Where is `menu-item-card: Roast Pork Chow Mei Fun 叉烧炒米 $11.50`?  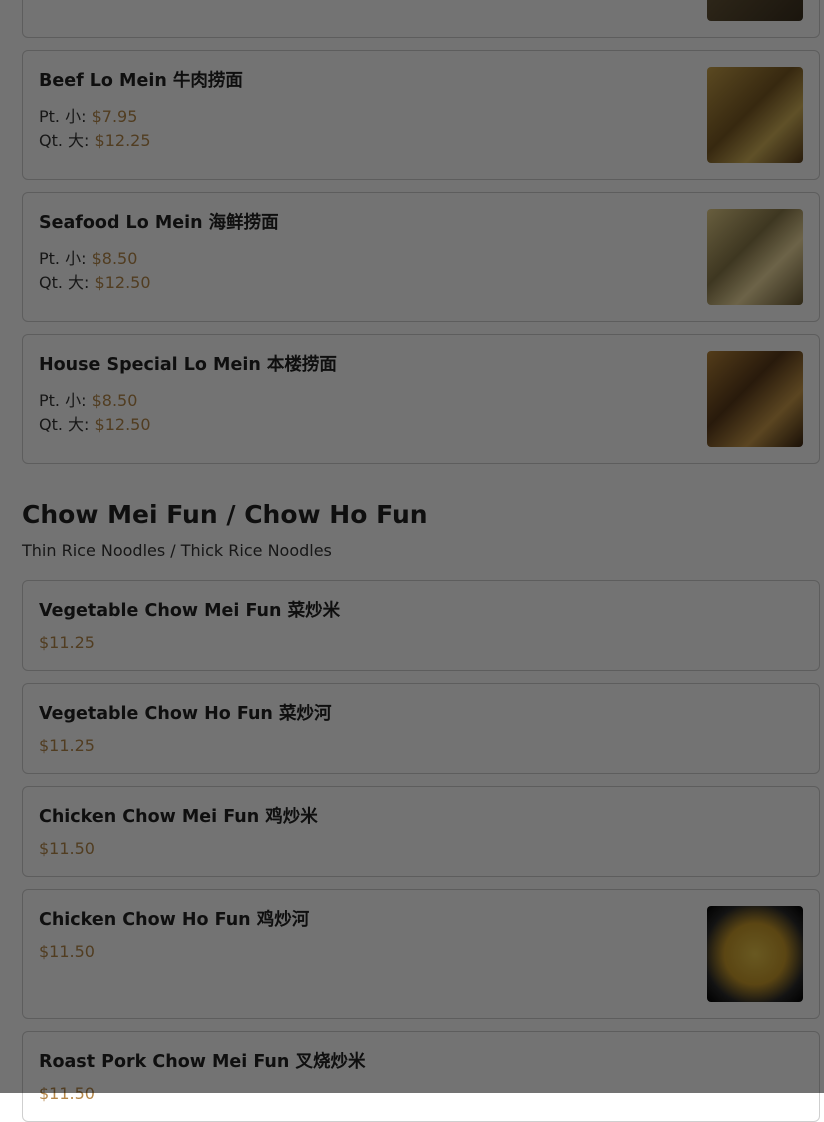 menu-item-card: Roast Pork Chow Mei Fun 叉烧炒米 $11.50 is located at coordinates (421, 1076).